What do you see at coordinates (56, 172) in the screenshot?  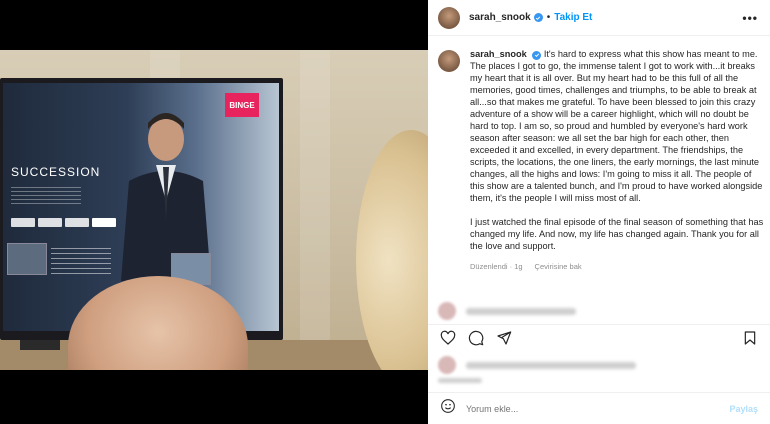 I see `tv-show-title: SUCCESSION` at bounding box center [56, 172].